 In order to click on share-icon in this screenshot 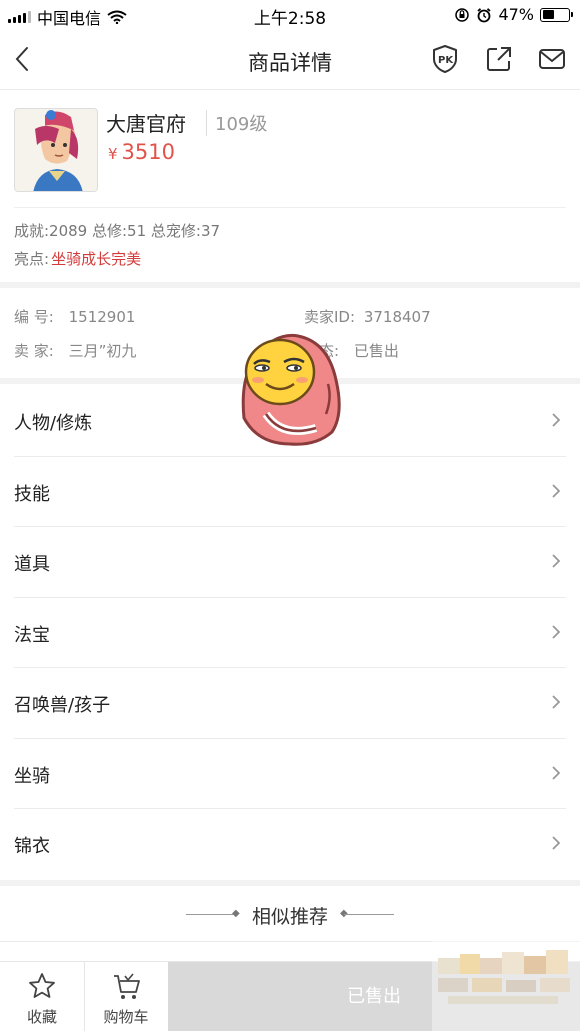, I will do `click(499, 59)`.